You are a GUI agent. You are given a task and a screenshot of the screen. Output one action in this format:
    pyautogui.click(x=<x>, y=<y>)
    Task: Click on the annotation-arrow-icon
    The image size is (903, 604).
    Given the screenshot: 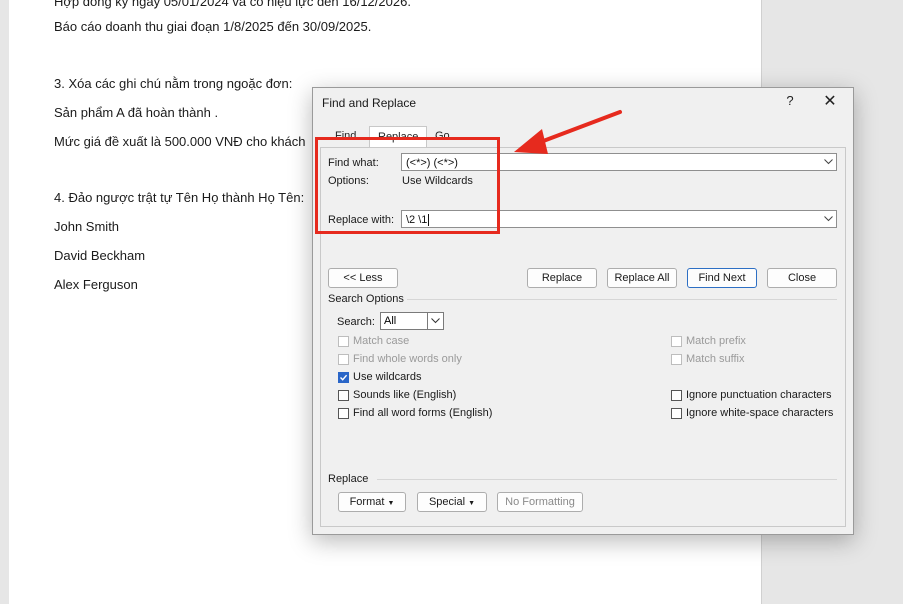 What is the action you would take?
    pyautogui.click(x=568, y=132)
    